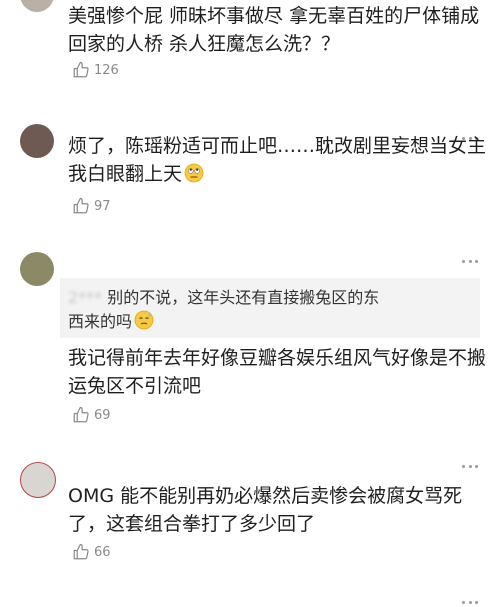  I want to click on comment-text-line: OMG 能不能别再奶必爆然后卖惨会被腐女骂死, so click(265, 496).